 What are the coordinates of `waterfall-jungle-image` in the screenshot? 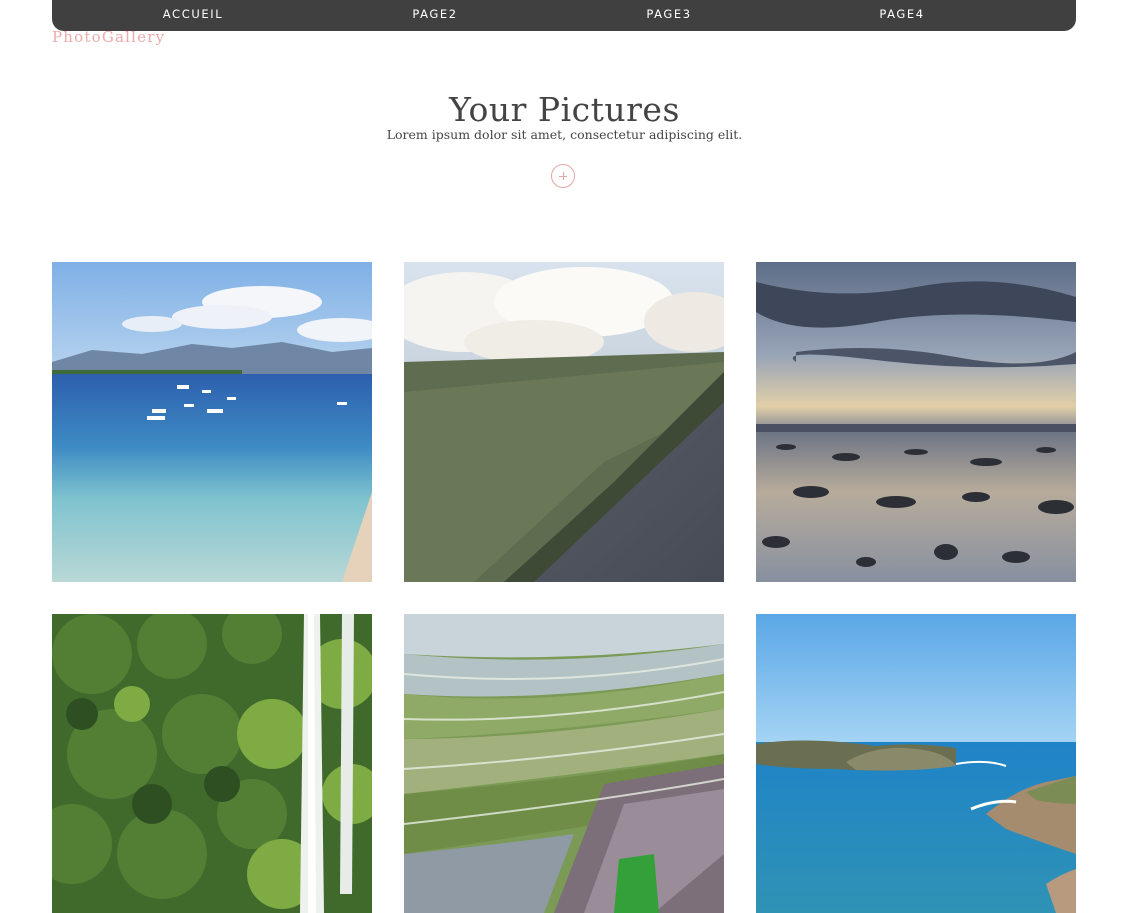 It's located at (212, 763).